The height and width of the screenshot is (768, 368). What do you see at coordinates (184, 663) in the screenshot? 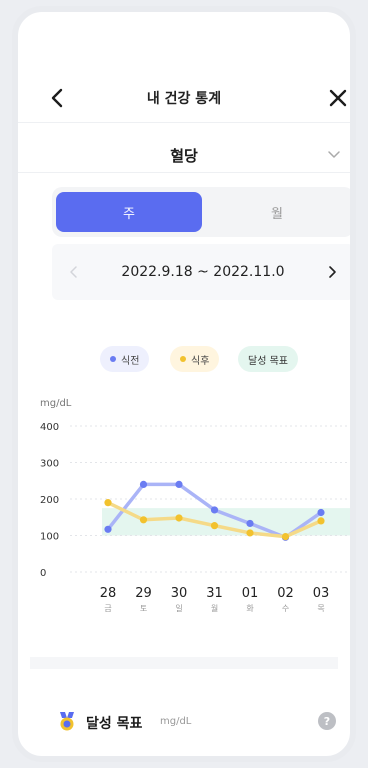
I see `section-separator` at bounding box center [184, 663].